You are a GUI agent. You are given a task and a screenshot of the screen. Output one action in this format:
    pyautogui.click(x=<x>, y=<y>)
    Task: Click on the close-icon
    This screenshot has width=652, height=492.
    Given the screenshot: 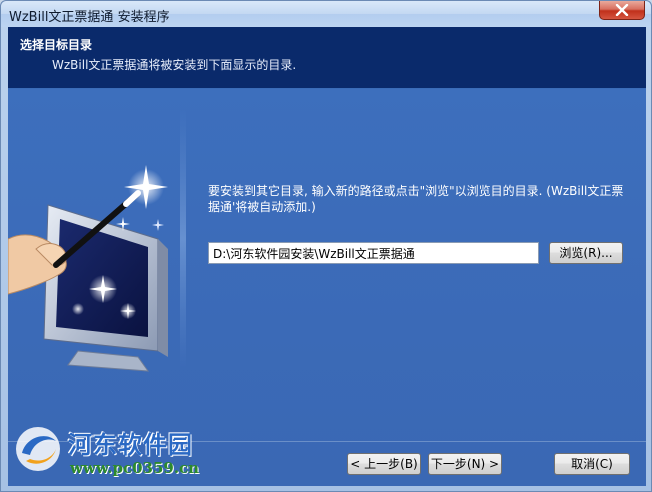 What is the action you would take?
    pyautogui.click(x=622, y=10)
    